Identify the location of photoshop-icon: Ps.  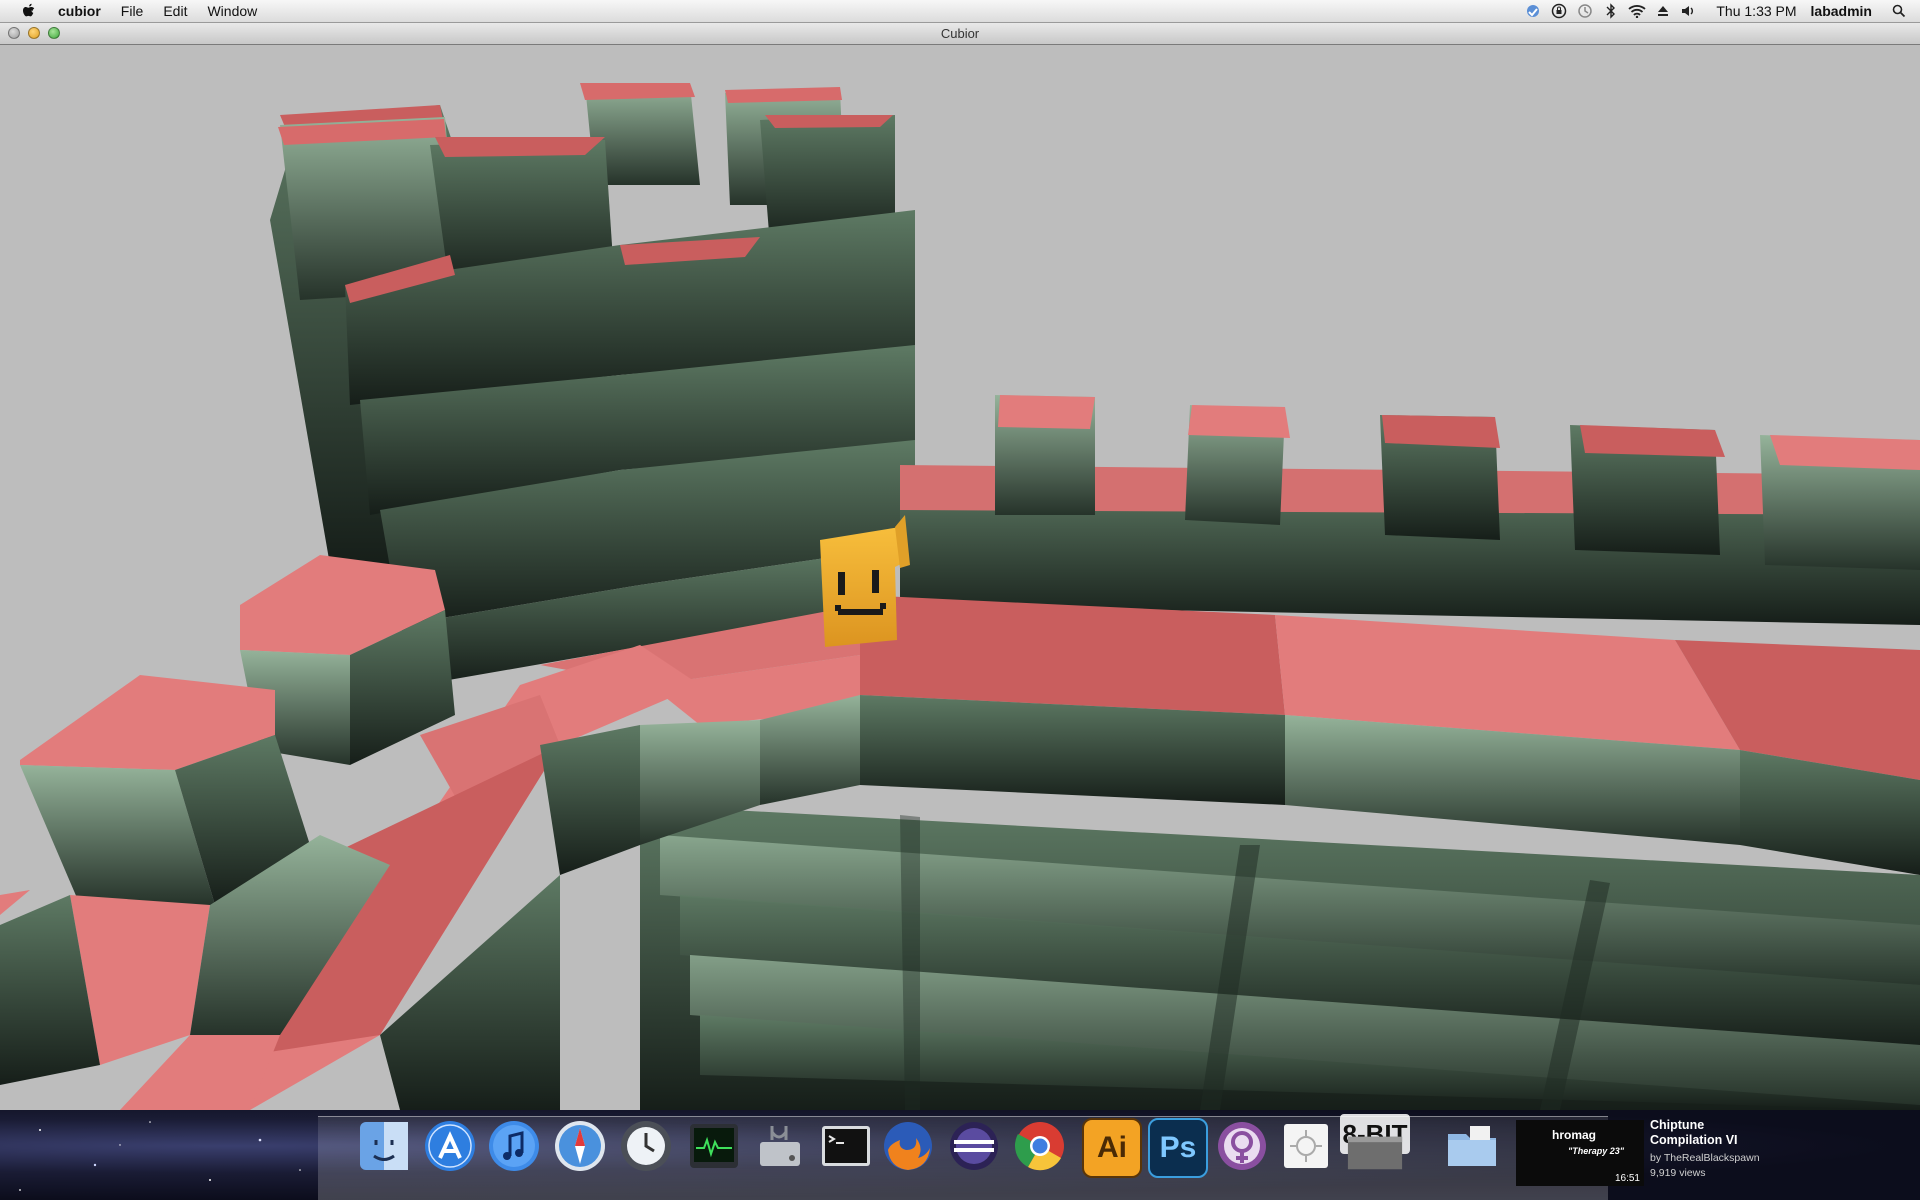
(1178, 1148).